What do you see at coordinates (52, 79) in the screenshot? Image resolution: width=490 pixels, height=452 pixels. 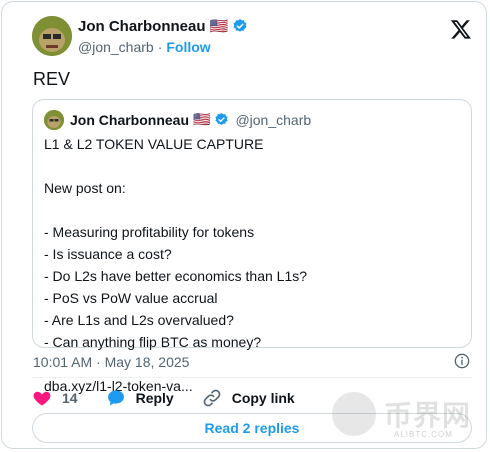 I see `tweet-text: REV` at bounding box center [52, 79].